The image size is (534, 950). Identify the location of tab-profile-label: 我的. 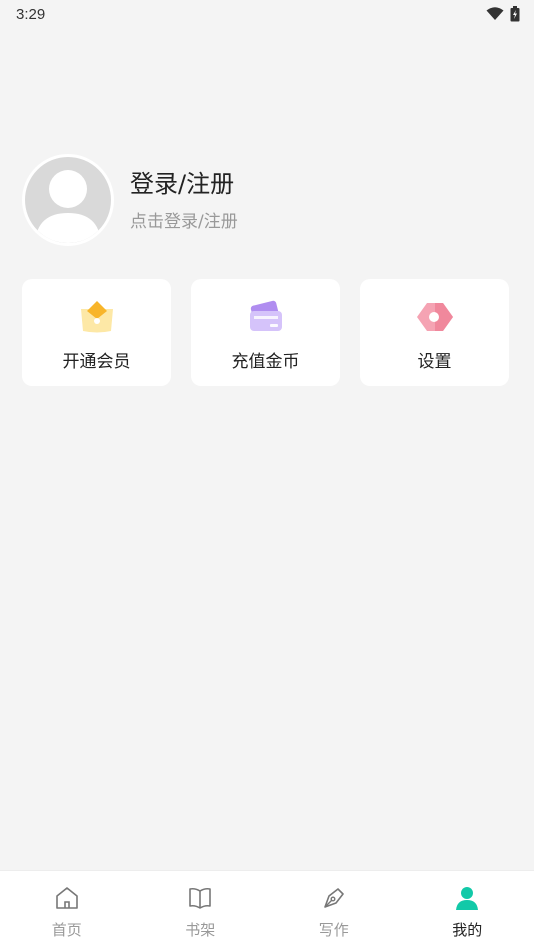
(467, 930).